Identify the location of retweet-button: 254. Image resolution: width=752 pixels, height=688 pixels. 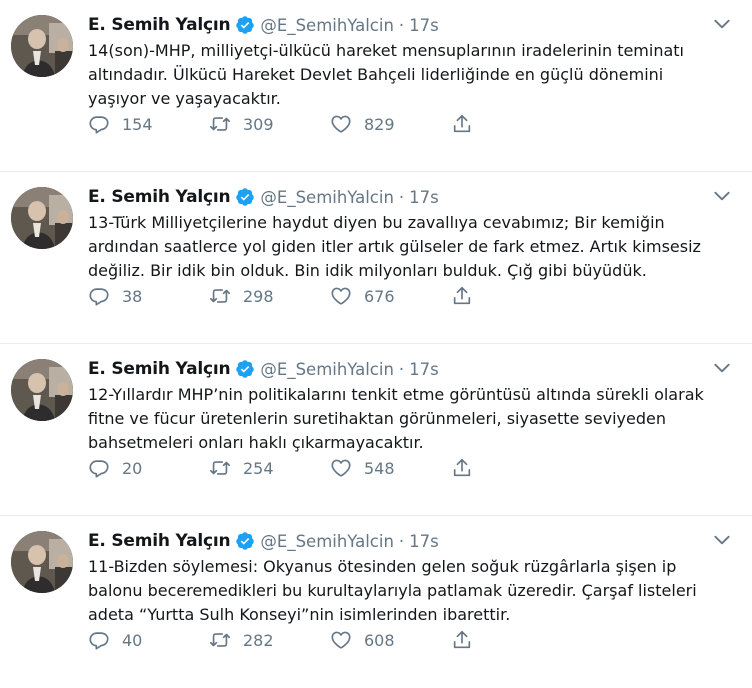
(269, 468).